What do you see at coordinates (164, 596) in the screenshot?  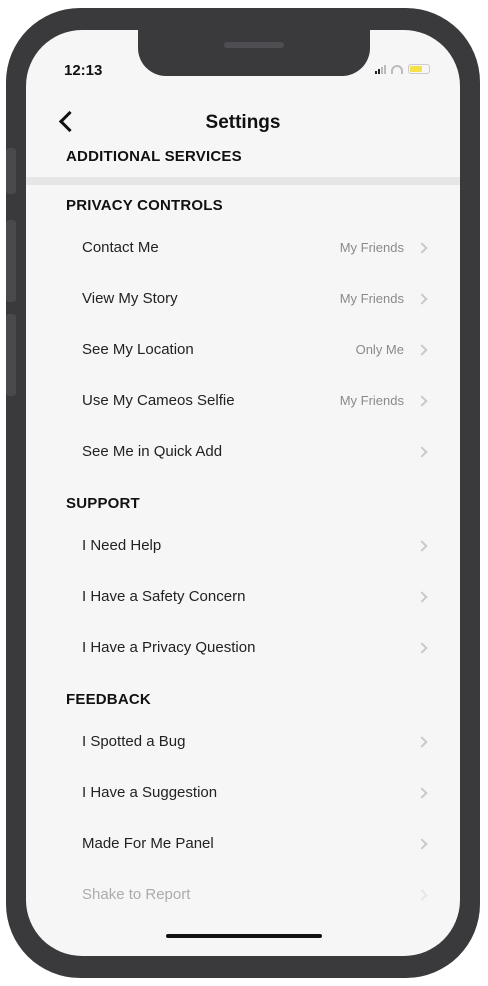 I see `row-label: I Have a Safety Concern` at bounding box center [164, 596].